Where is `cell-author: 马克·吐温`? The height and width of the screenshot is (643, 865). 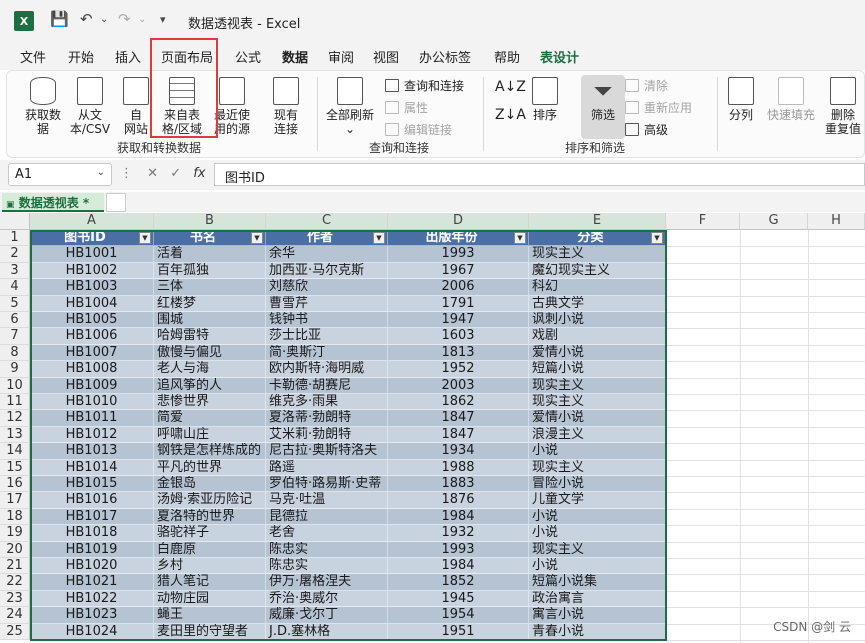
cell-author: 马克·吐温 is located at coordinates (327, 500).